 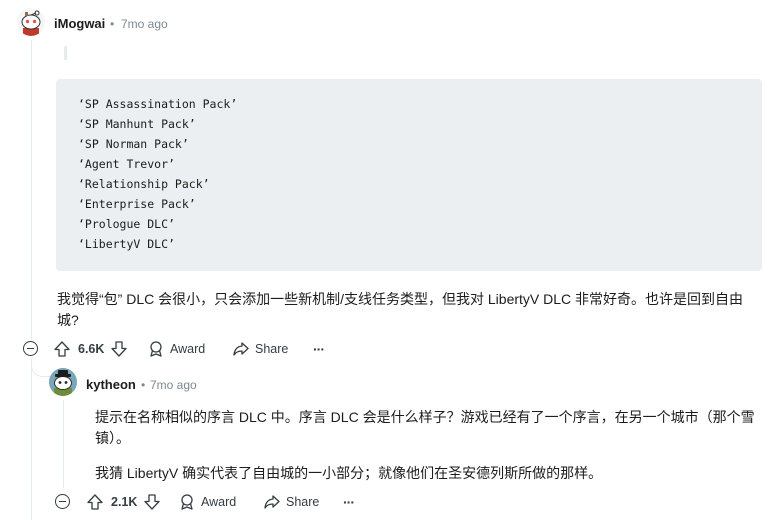 I want to click on code-line: ‘SP Assassination Pack’, so click(x=158, y=104).